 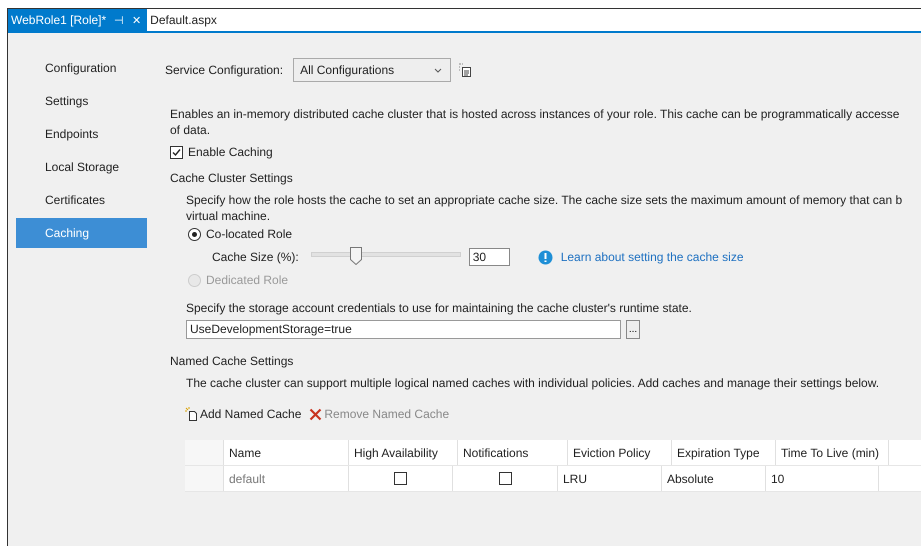 What do you see at coordinates (286, 478) in the screenshot?
I see `table-cell: default` at bounding box center [286, 478].